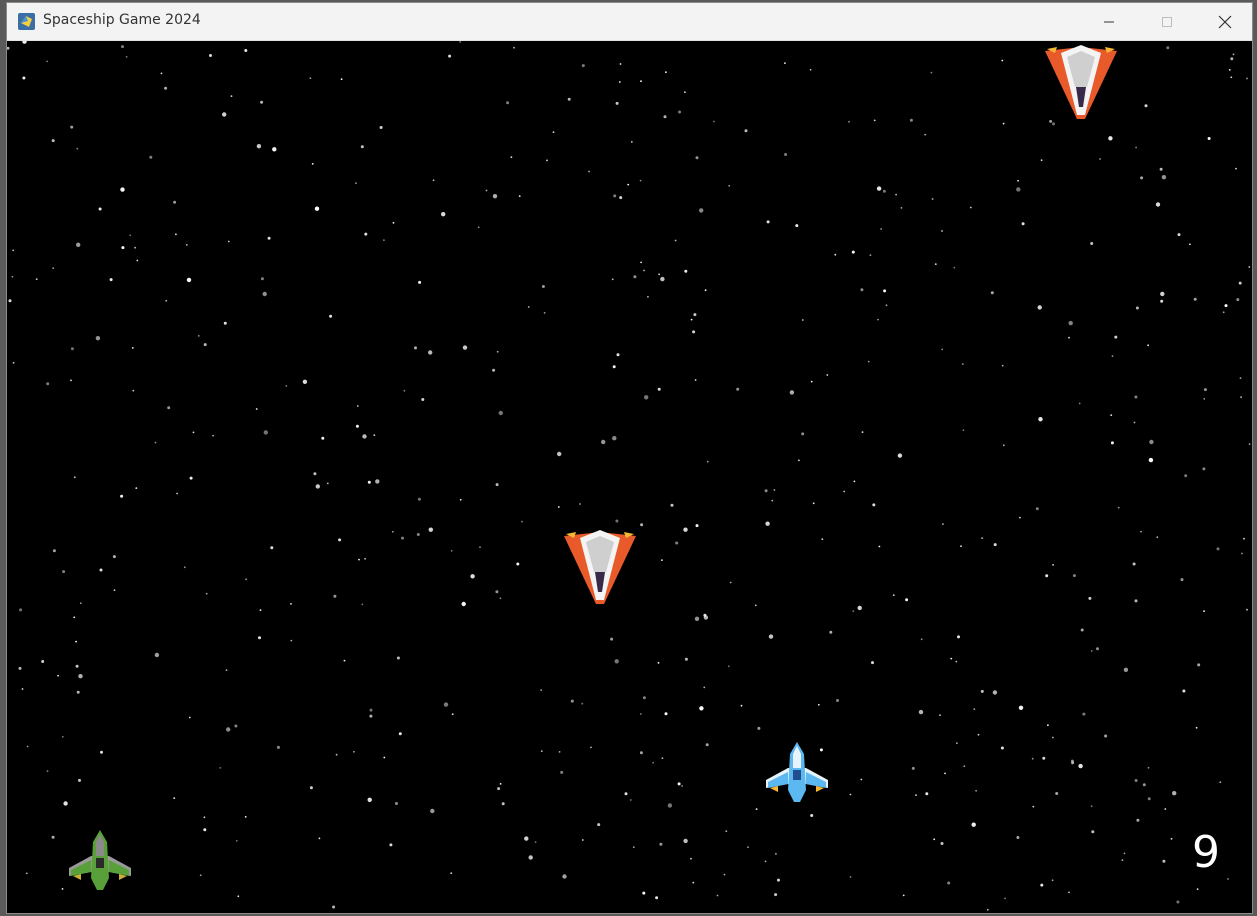  I want to click on maximize-button, so click(1167, 22).